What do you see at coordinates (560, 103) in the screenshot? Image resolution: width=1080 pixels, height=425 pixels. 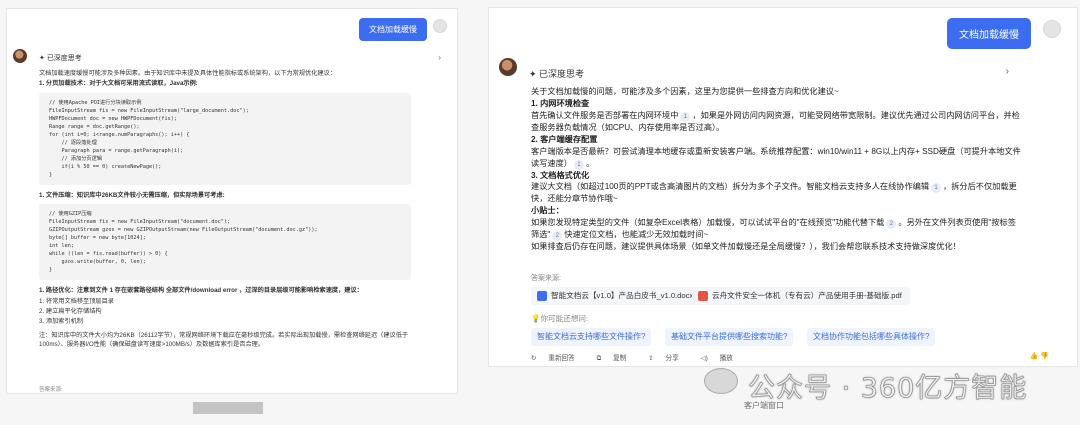 I see `section-heading: 1. 内网环境检查` at bounding box center [560, 103].